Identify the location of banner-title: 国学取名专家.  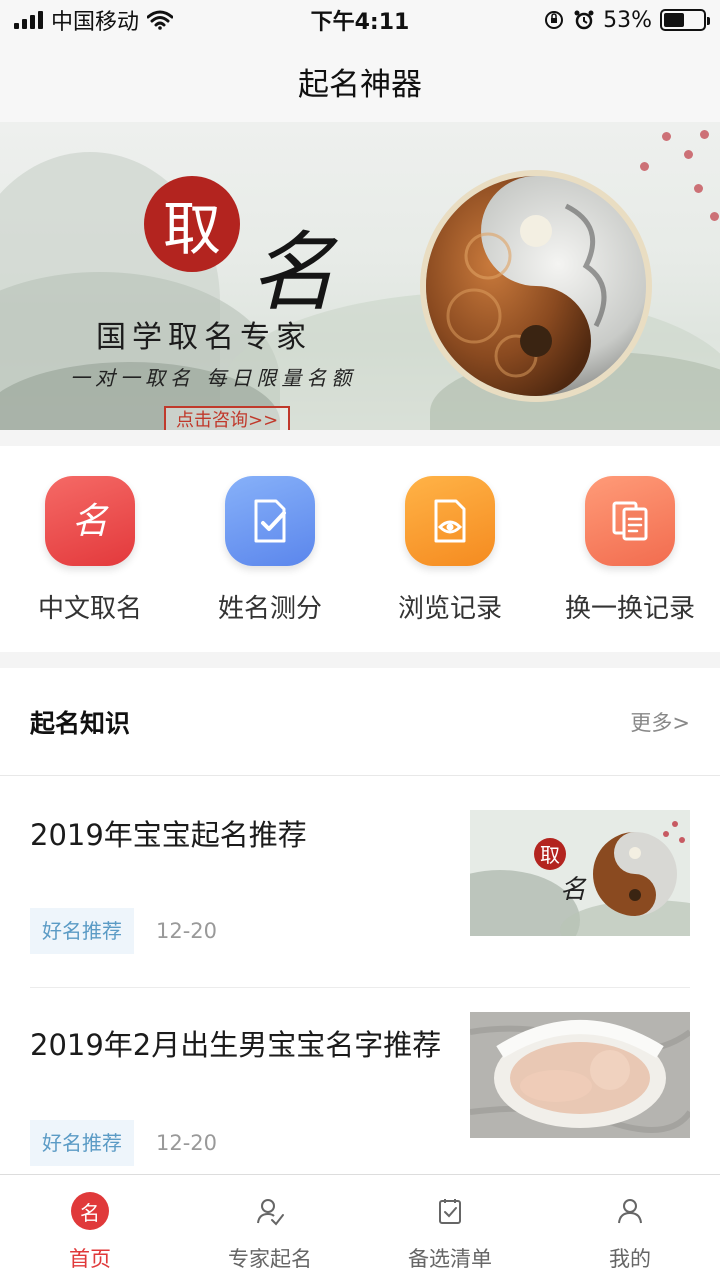
(204, 337).